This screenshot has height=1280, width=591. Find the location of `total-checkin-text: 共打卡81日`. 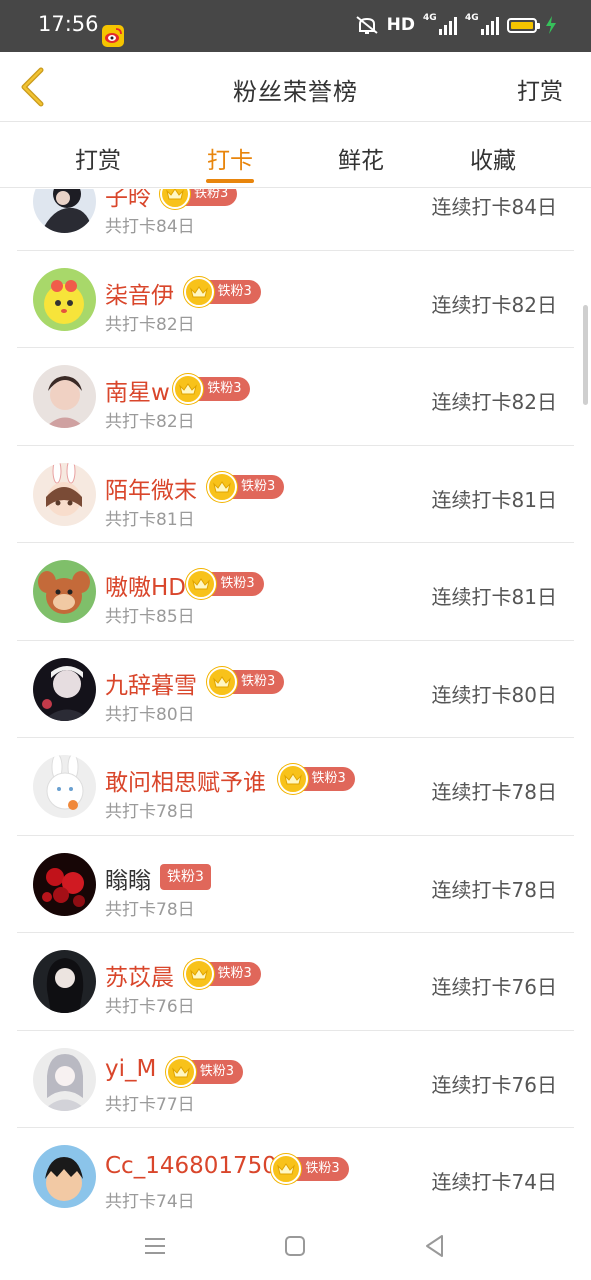

total-checkin-text: 共打卡81日 is located at coordinates (150, 519).